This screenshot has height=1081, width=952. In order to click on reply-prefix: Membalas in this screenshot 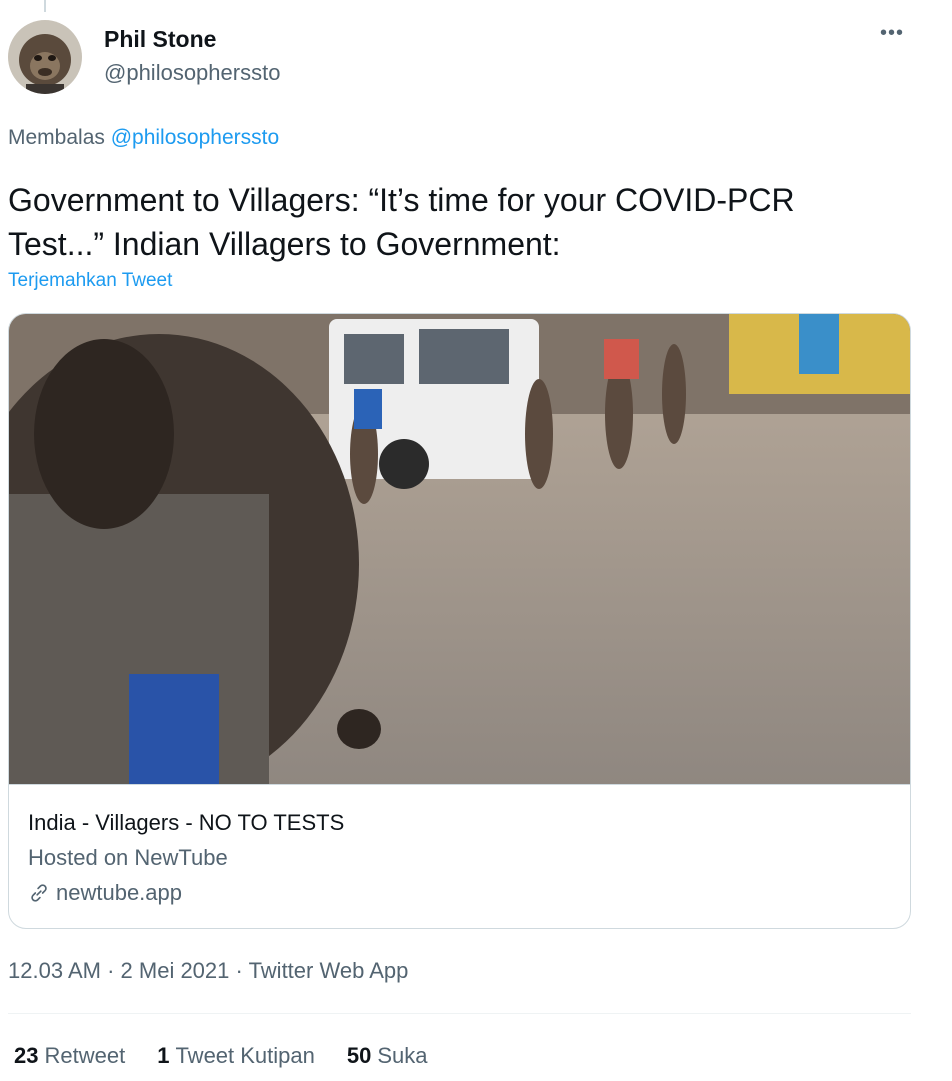, I will do `click(56, 137)`.